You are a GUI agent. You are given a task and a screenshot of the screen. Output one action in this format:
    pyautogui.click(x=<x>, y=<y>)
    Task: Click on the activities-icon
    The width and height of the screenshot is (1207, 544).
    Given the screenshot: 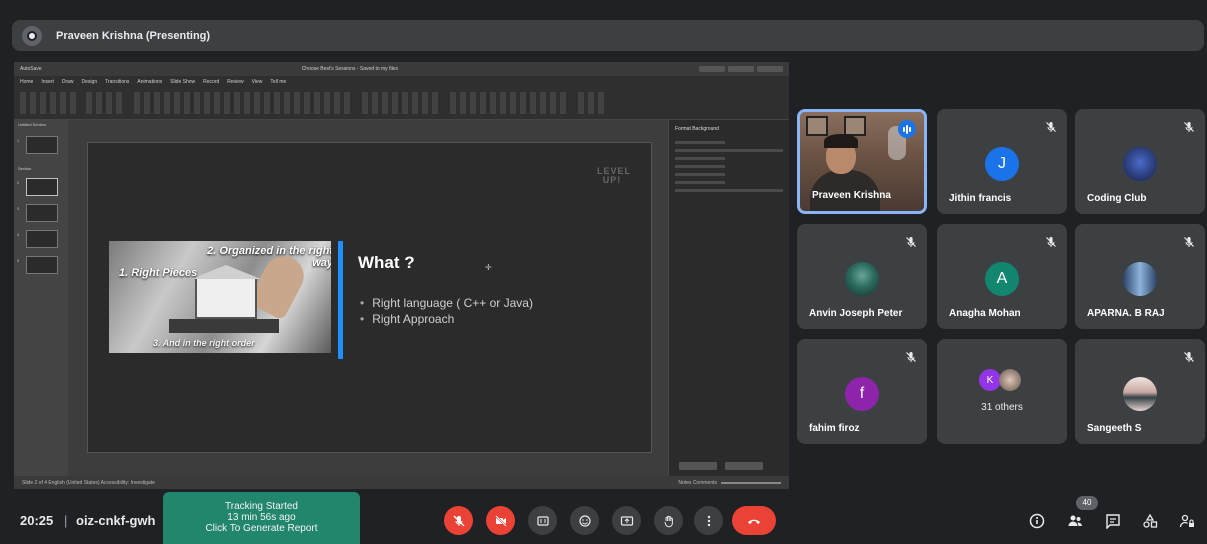 What is the action you would take?
    pyautogui.click(x=1150, y=520)
    